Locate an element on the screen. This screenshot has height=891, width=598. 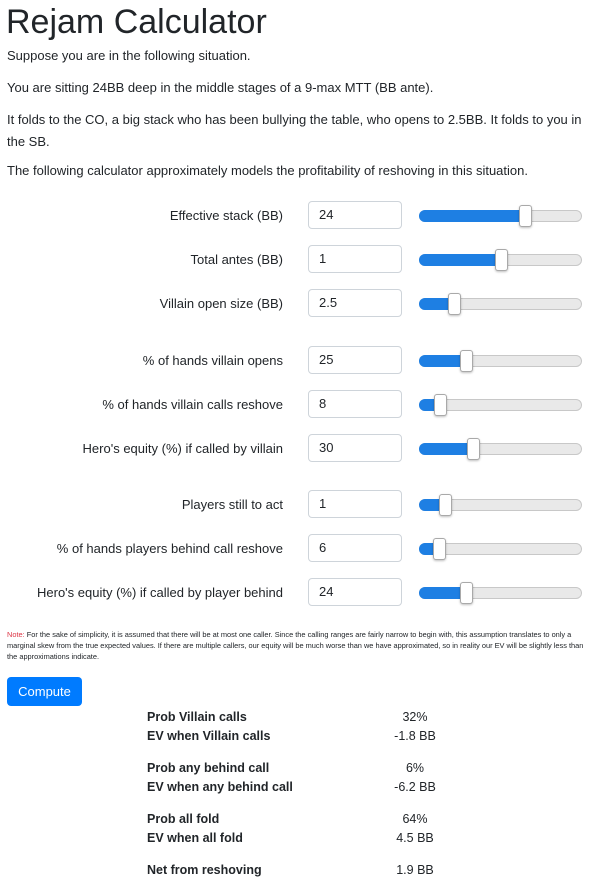
input-row-effective-stack: Effective stack (BB) is located at coordinates (299, 216).